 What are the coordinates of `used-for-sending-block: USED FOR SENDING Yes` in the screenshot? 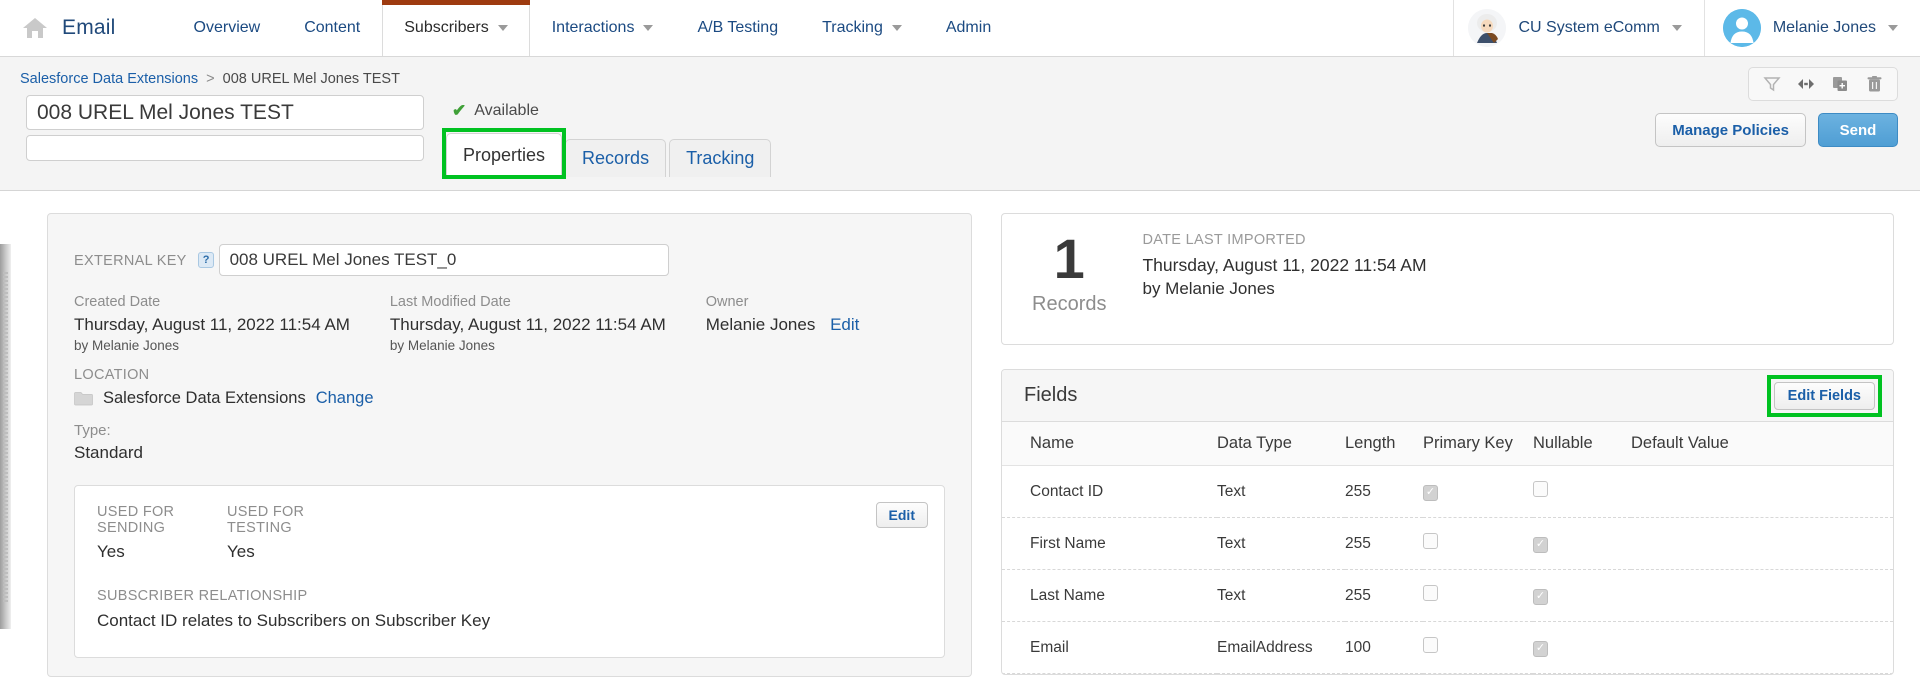 It's located at (162, 533).